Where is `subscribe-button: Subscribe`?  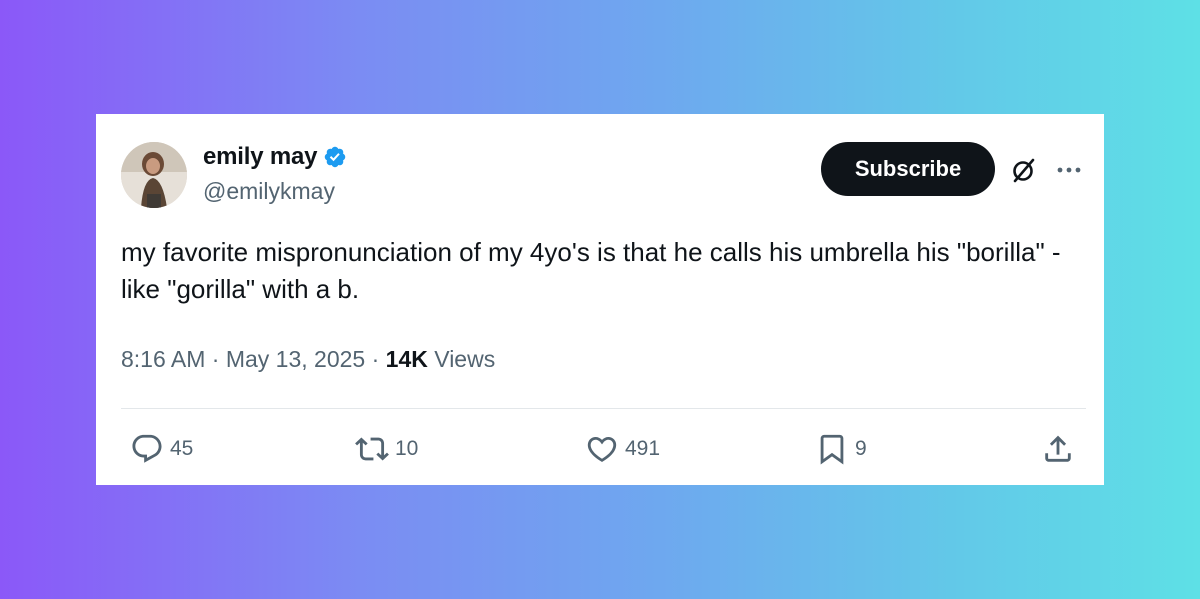 subscribe-button: Subscribe is located at coordinates (908, 169).